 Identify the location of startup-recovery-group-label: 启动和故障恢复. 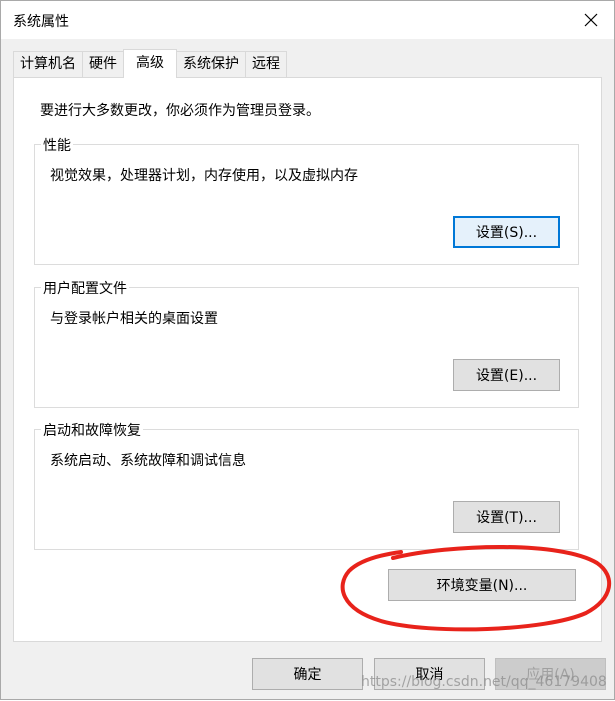
(92, 430).